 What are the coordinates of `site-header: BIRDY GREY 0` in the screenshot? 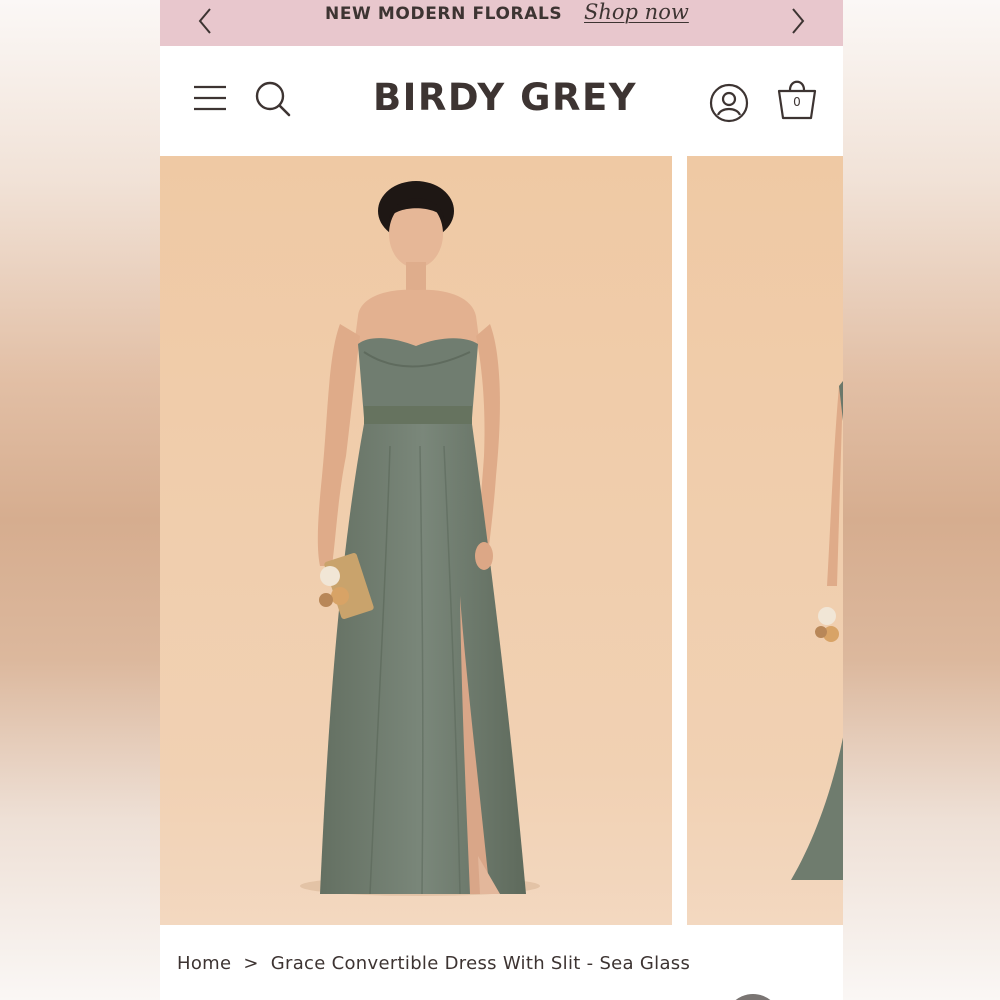 It's located at (501, 101).